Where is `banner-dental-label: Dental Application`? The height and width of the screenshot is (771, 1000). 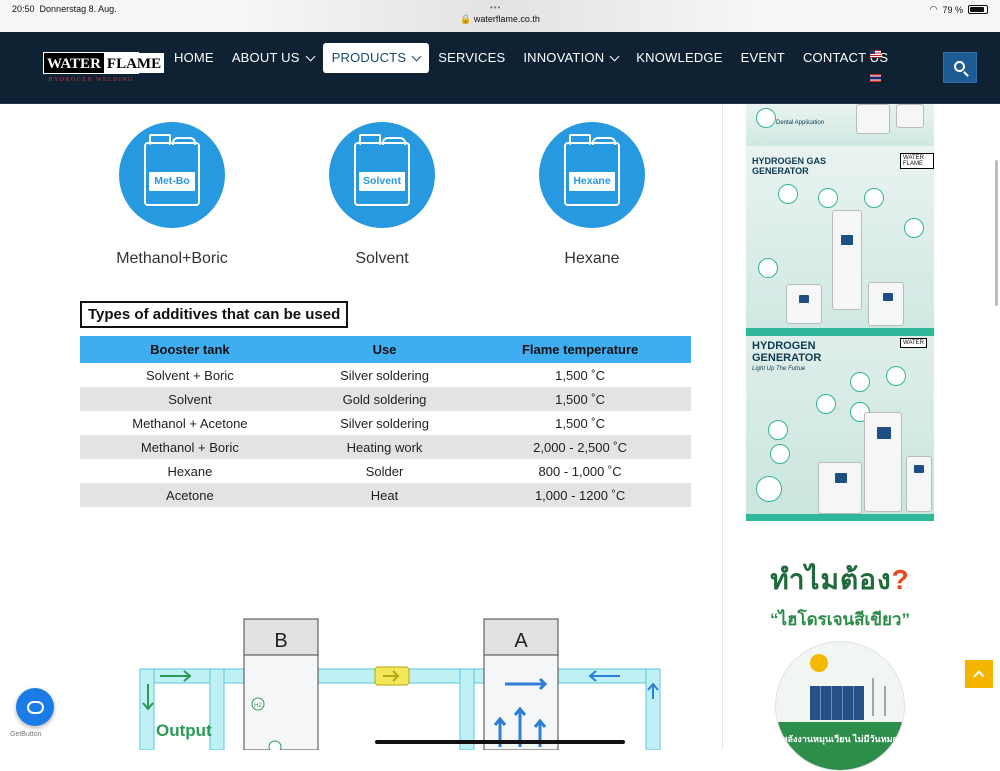
banner-dental-label: Dental Application is located at coordinates (800, 123).